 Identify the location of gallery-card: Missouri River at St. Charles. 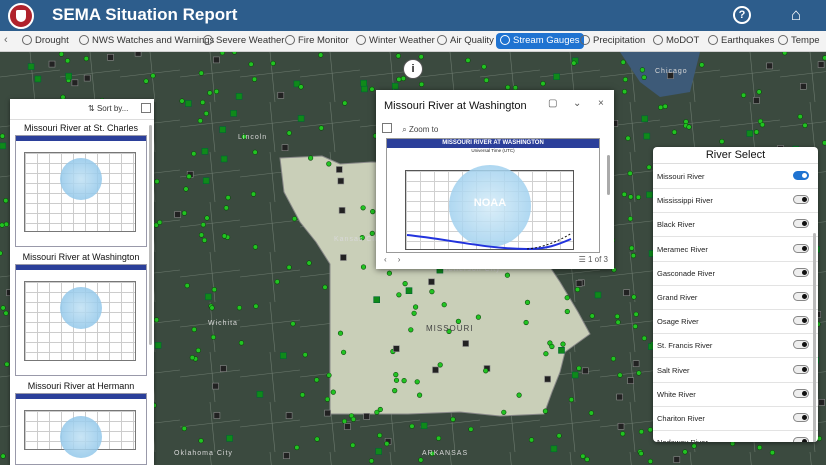
(81, 184).